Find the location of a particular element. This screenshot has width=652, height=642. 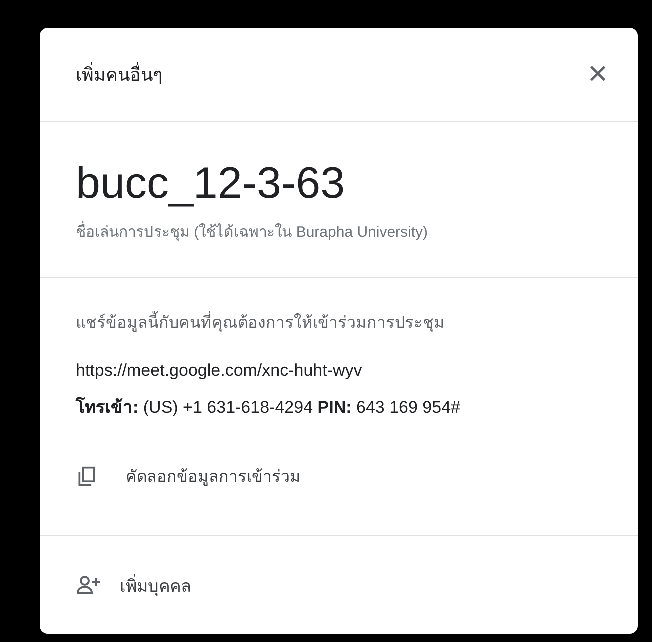

meeting-name: bucc_12-3-63 is located at coordinates (211, 184).